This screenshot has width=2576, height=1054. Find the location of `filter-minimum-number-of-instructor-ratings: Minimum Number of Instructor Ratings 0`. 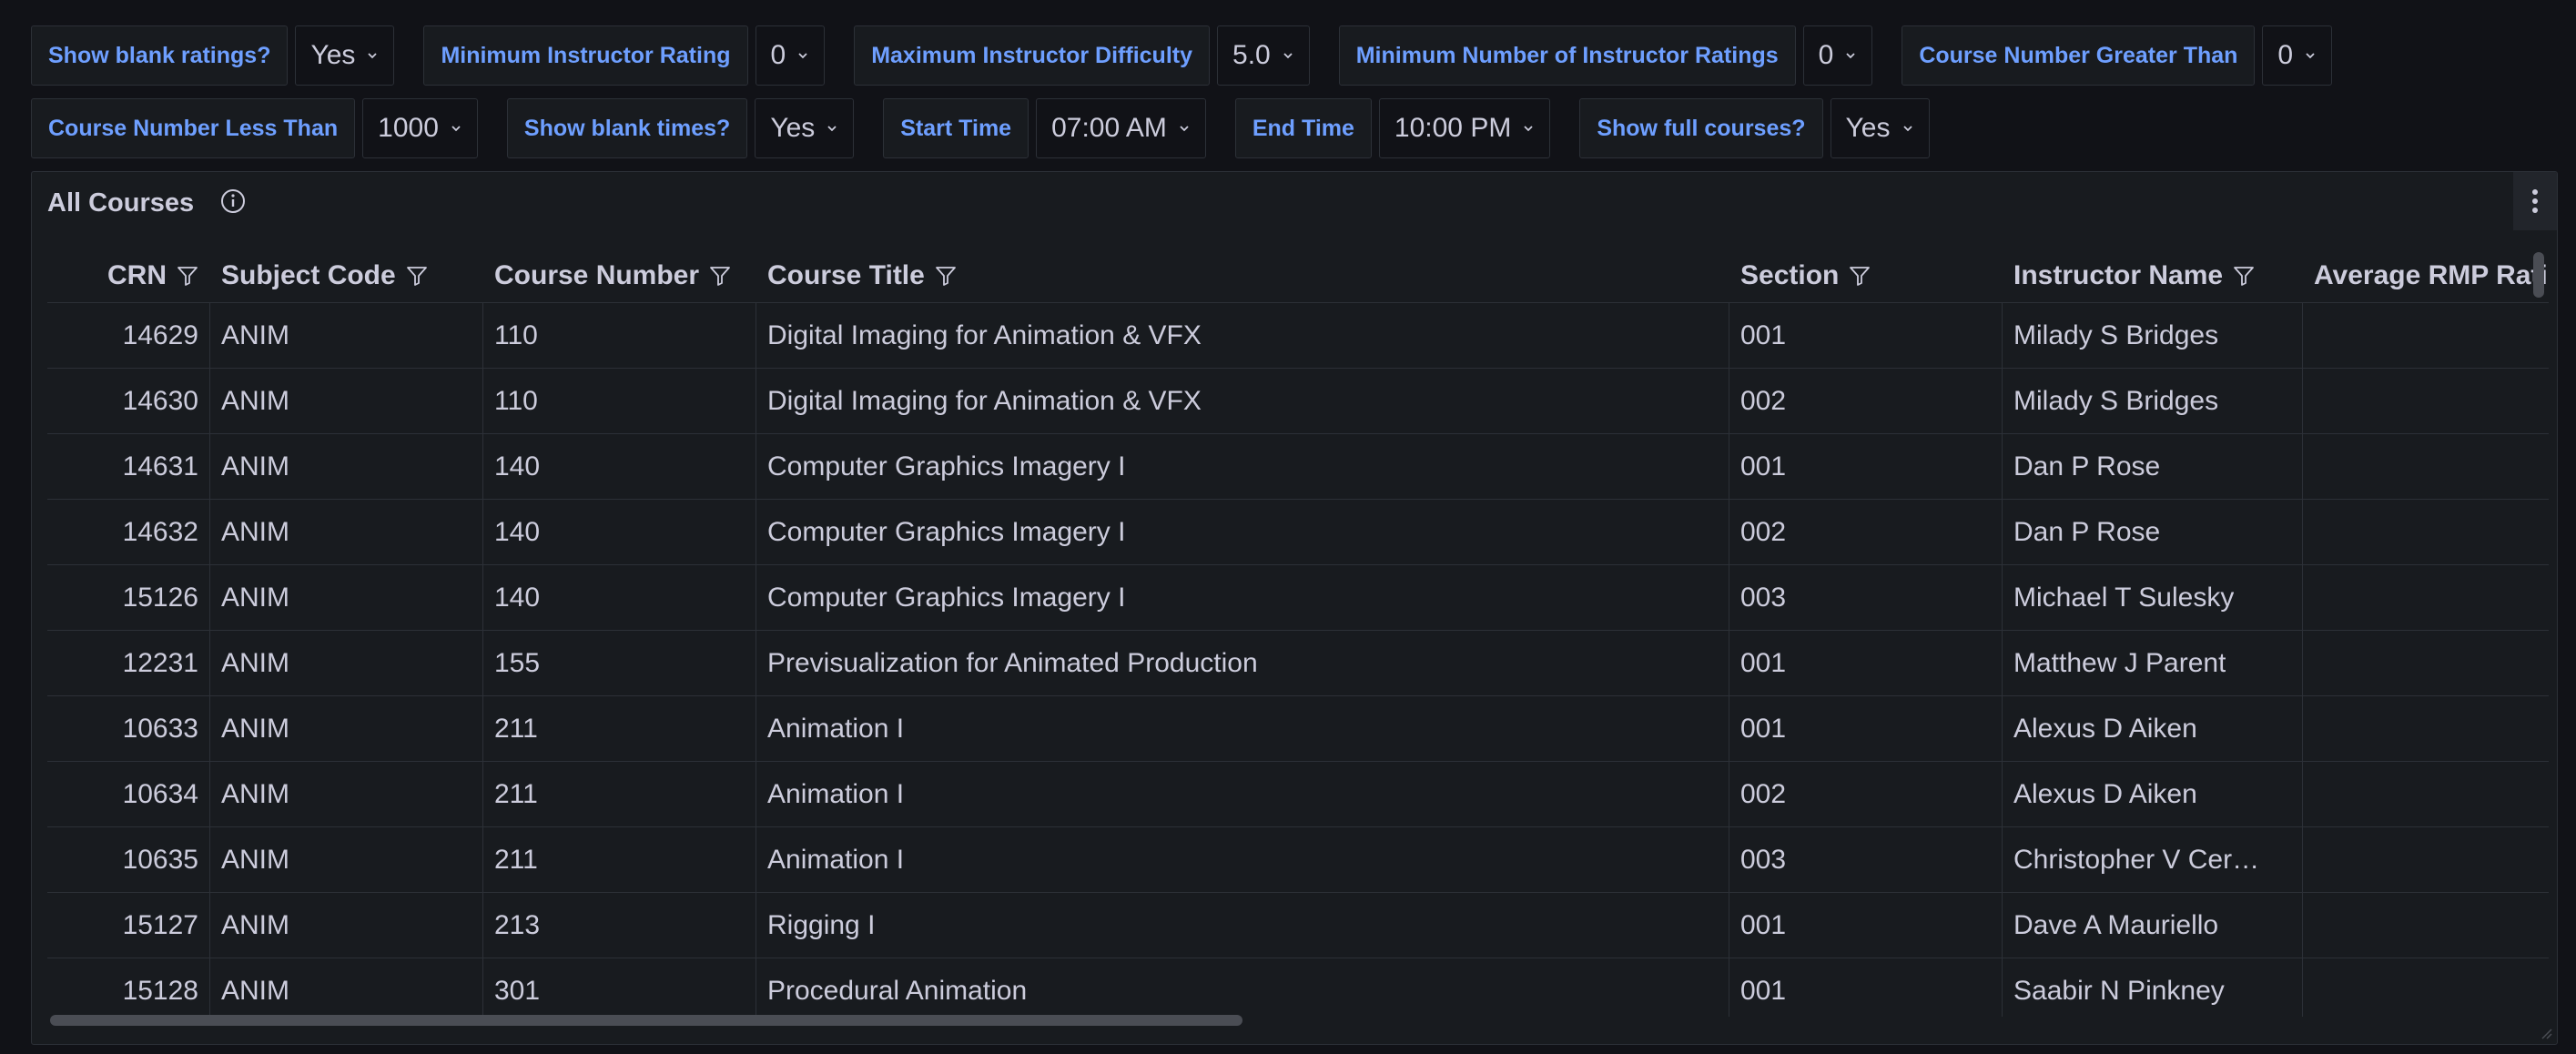

filter-minimum-number-of-instructor-ratings: Minimum Number of Instructor Ratings 0 is located at coordinates (1605, 55).